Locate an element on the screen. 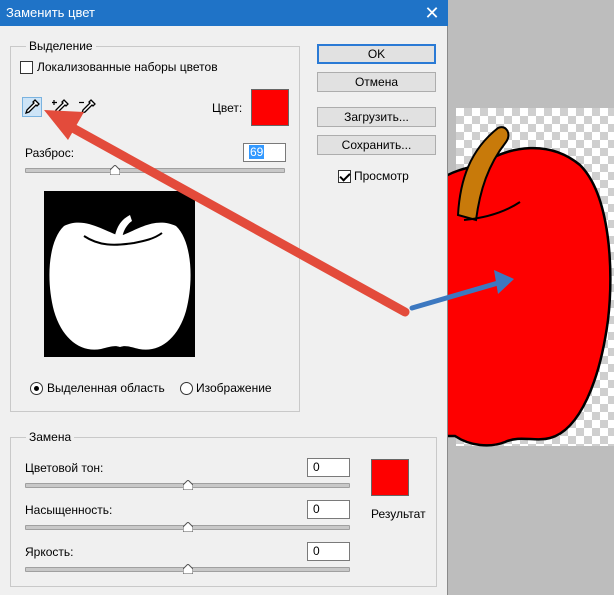  blue-arrow is located at coordinates (461, 290).